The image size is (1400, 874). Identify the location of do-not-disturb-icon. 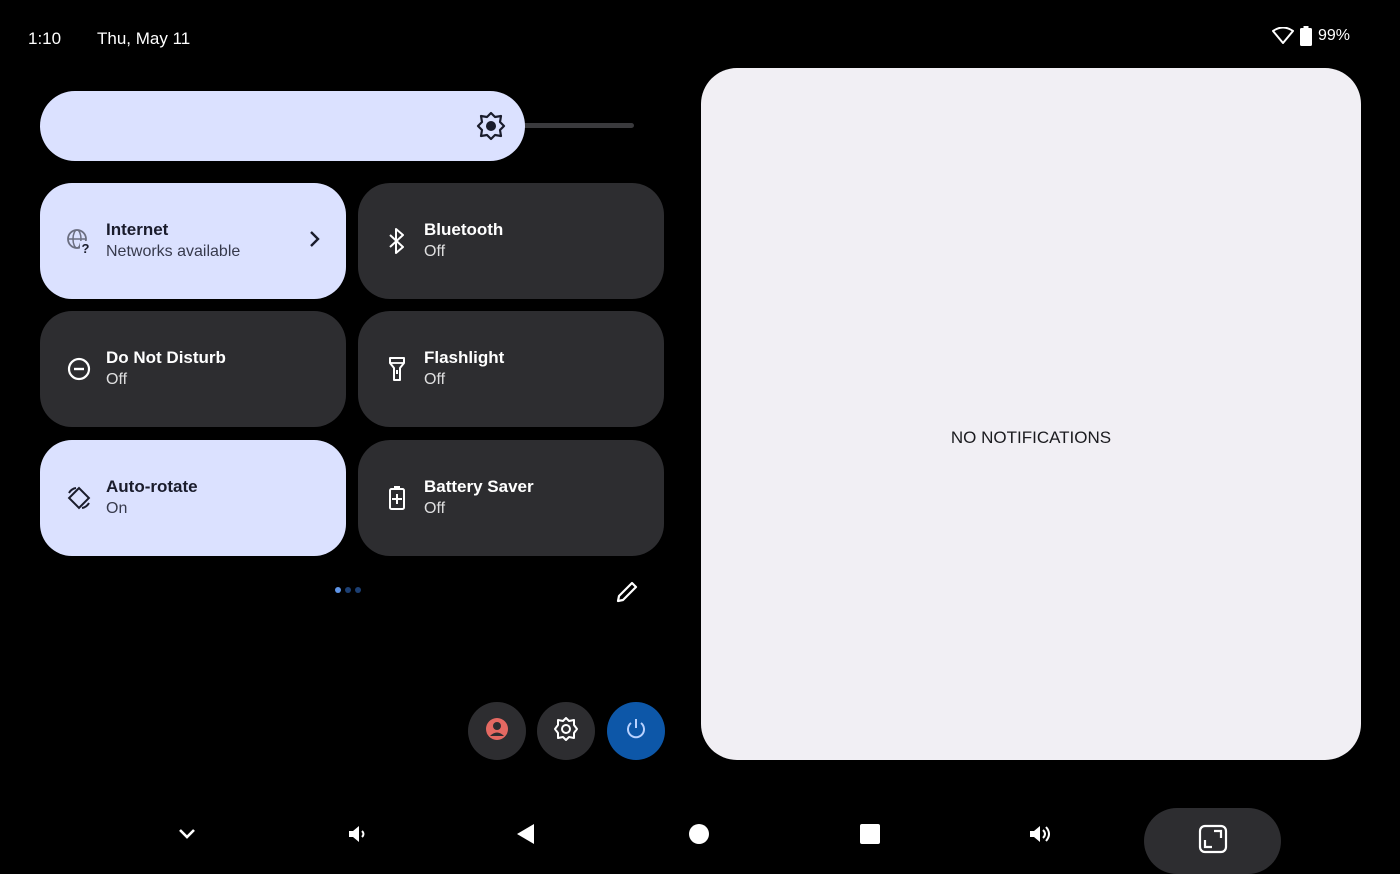
(79, 369).